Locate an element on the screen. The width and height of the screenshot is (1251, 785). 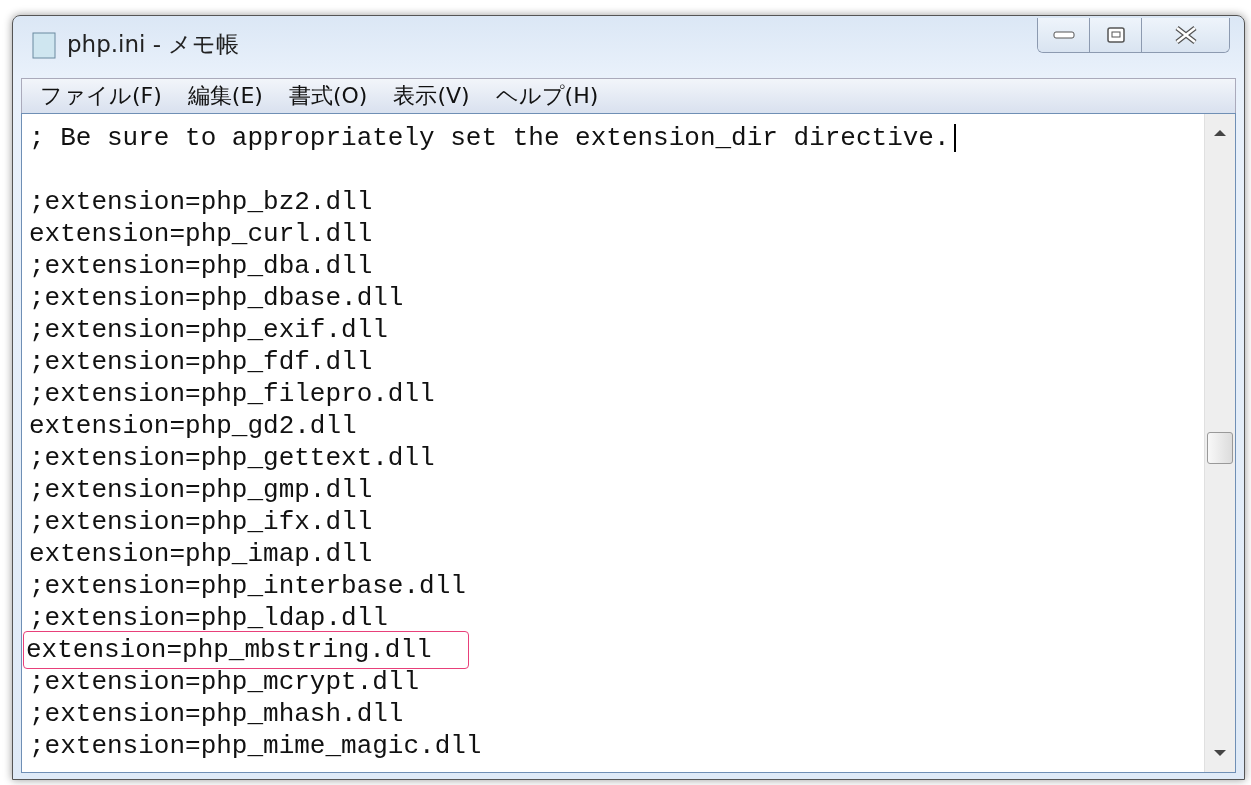
maximize-icon is located at coordinates (1115, 35).